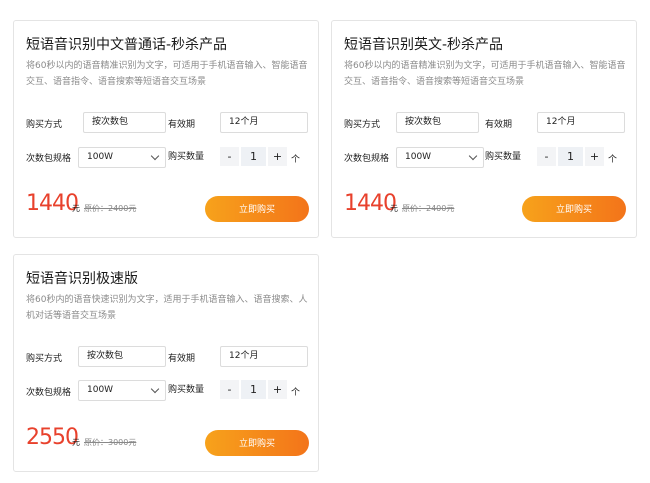  Describe the element at coordinates (127, 45) in the screenshot. I see `product-title: 短语音识别中文普通话-秒杀产品` at that location.